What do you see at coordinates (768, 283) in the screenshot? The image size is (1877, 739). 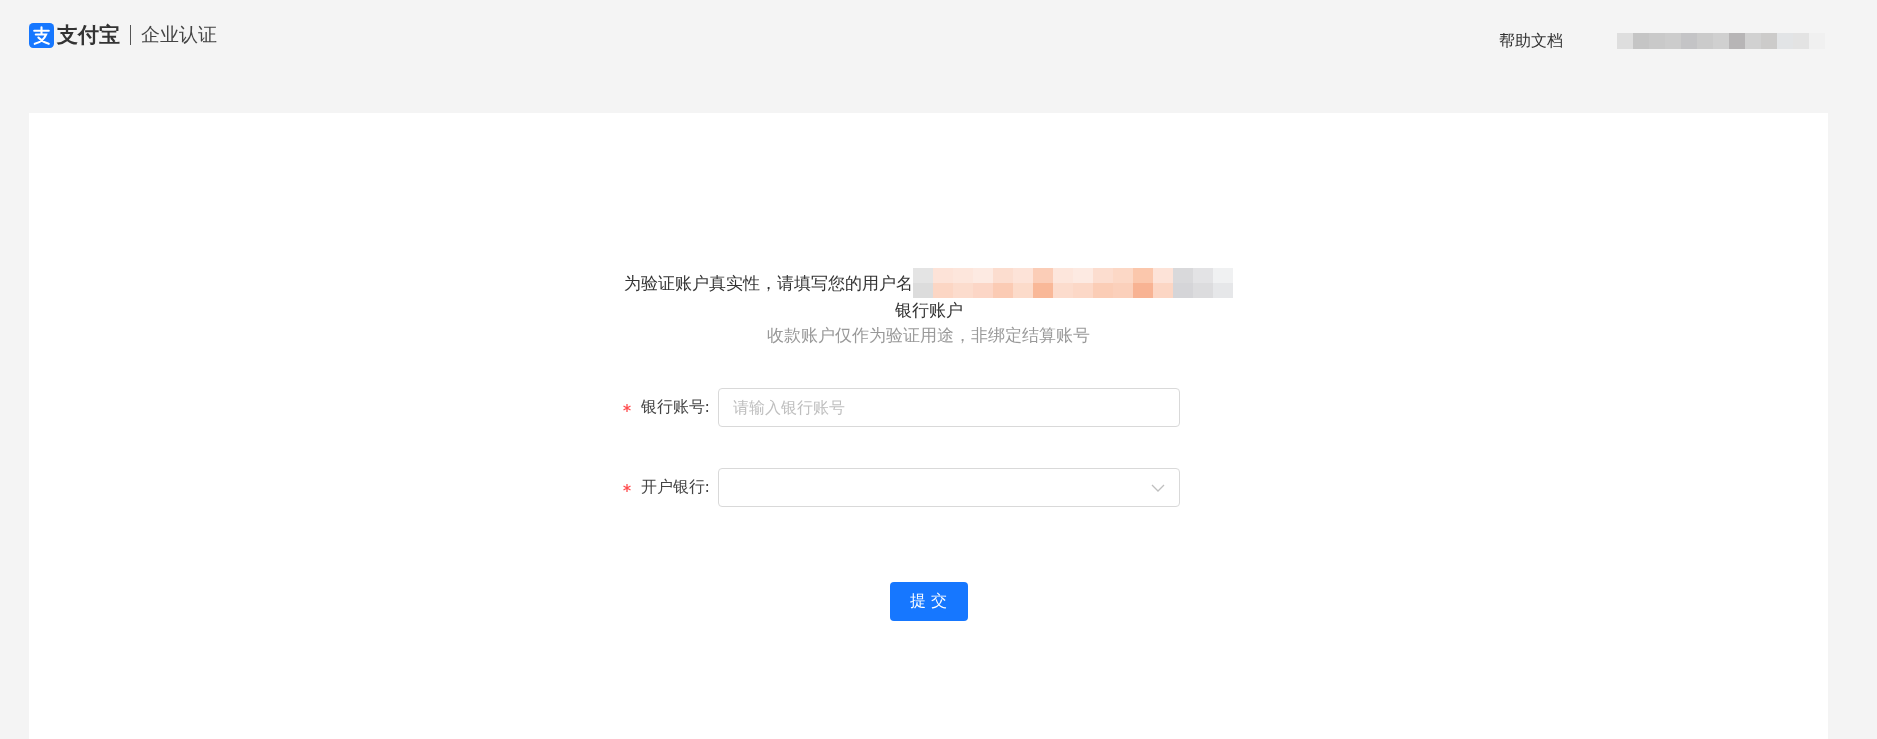 I see `intro-text: 为验证账户真实性，请填写您的用户名` at bounding box center [768, 283].